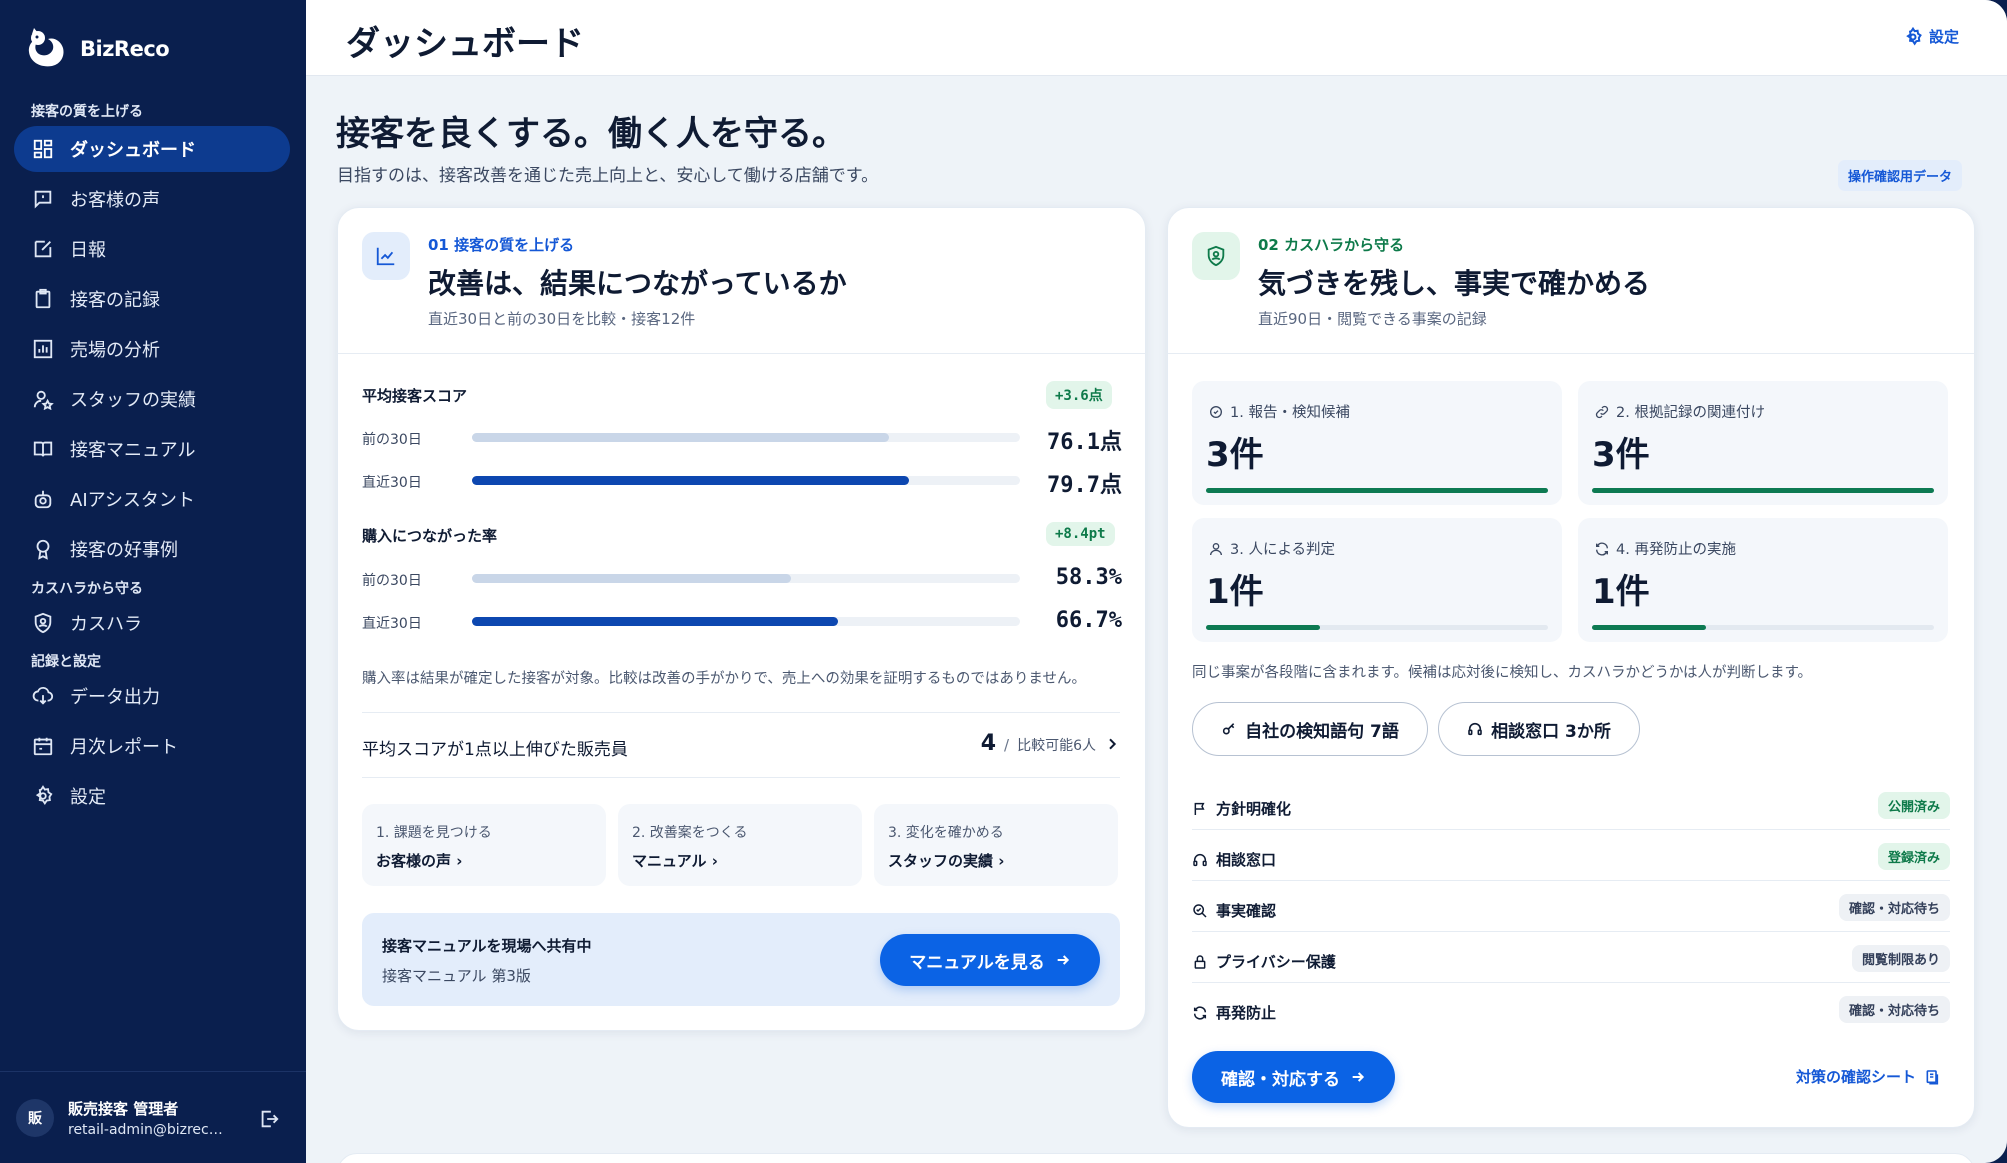 This screenshot has height=1163, width=2007. Describe the element at coordinates (675, 860) in the screenshot. I see `step-link: マニュアル ›` at that location.